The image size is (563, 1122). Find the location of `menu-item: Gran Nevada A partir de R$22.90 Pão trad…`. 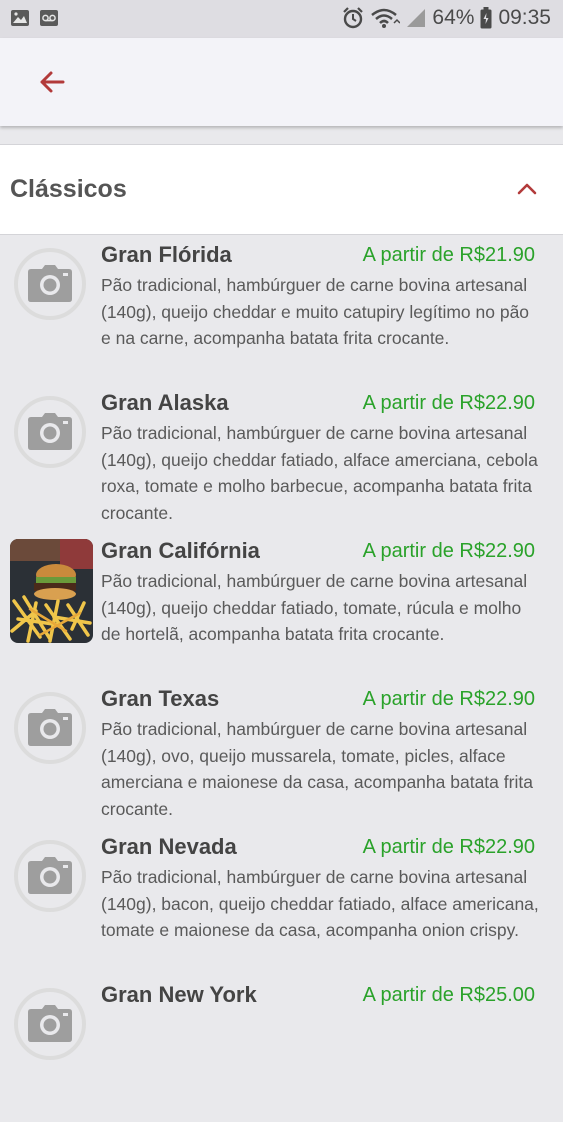

menu-item: Gran Nevada A partir de R$22.90 Pão trad… is located at coordinates (281, 900).